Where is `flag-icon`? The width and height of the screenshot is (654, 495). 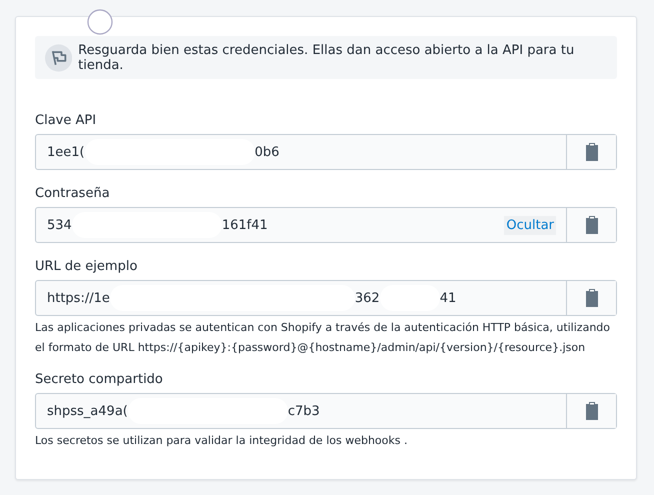 flag-icon is located at coordinates (58, 58).